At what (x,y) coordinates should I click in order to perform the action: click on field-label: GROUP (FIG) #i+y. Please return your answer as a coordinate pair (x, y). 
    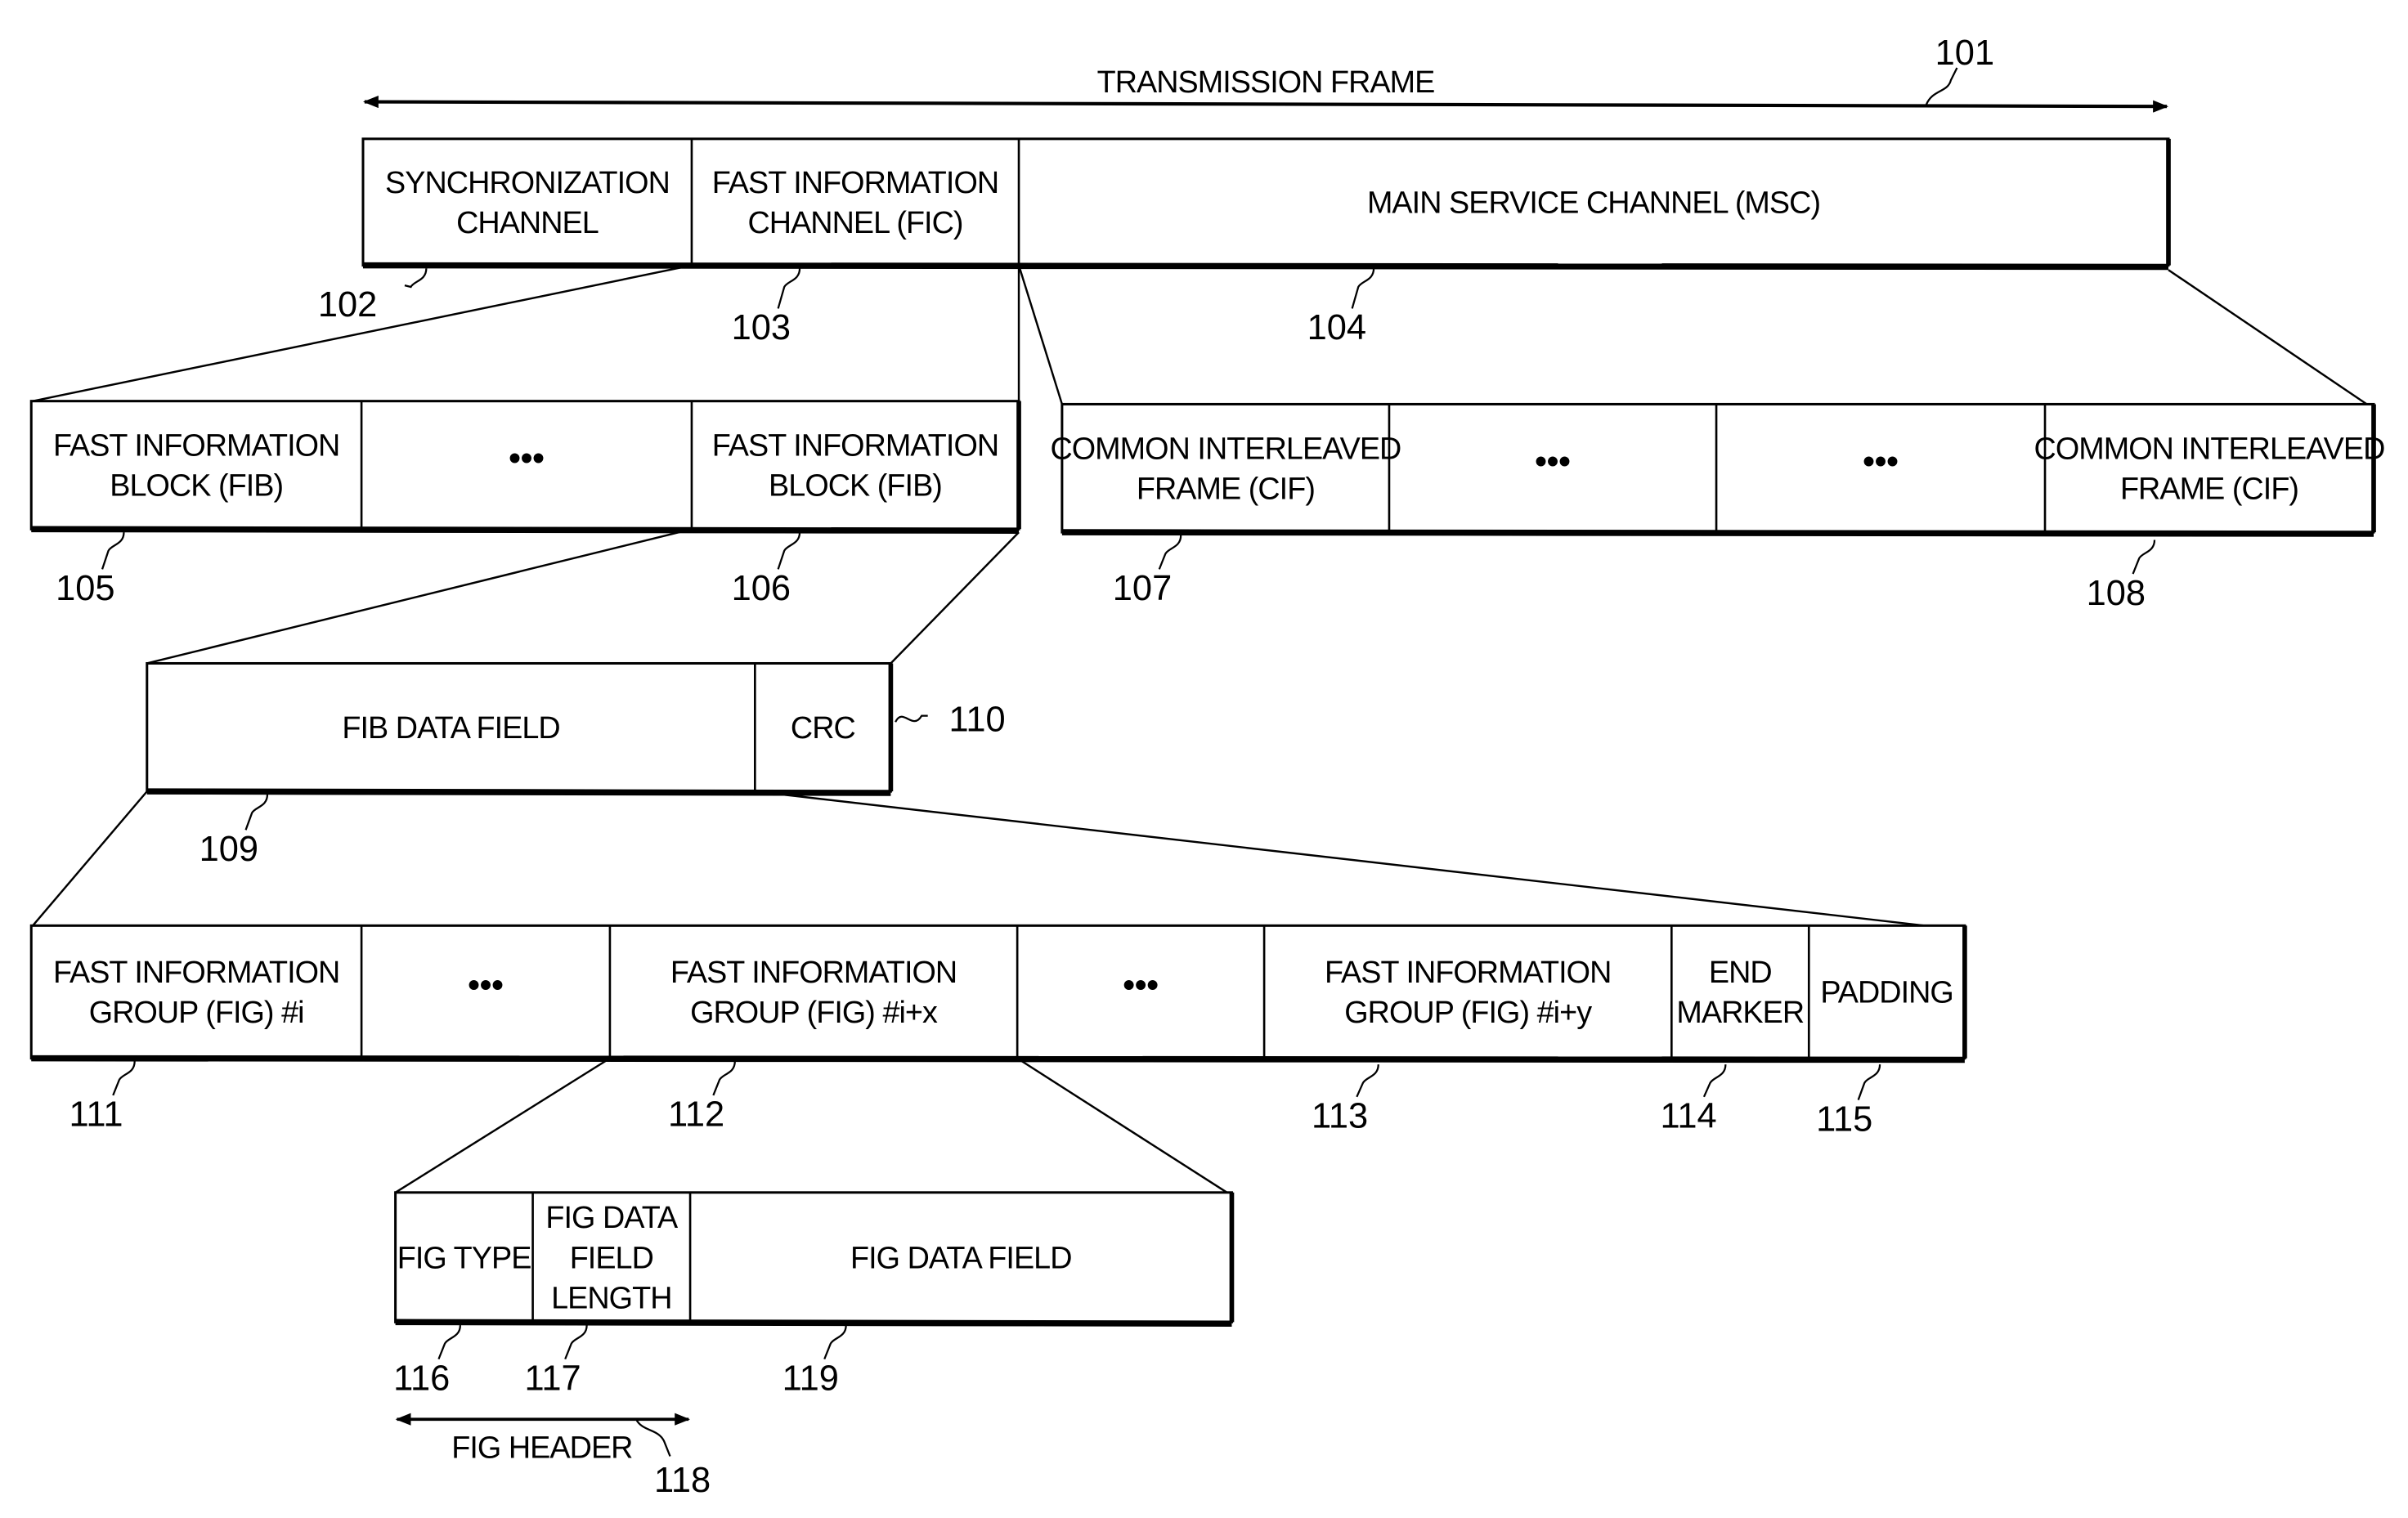
    Looking at the image, I should click on (1468, 1012).